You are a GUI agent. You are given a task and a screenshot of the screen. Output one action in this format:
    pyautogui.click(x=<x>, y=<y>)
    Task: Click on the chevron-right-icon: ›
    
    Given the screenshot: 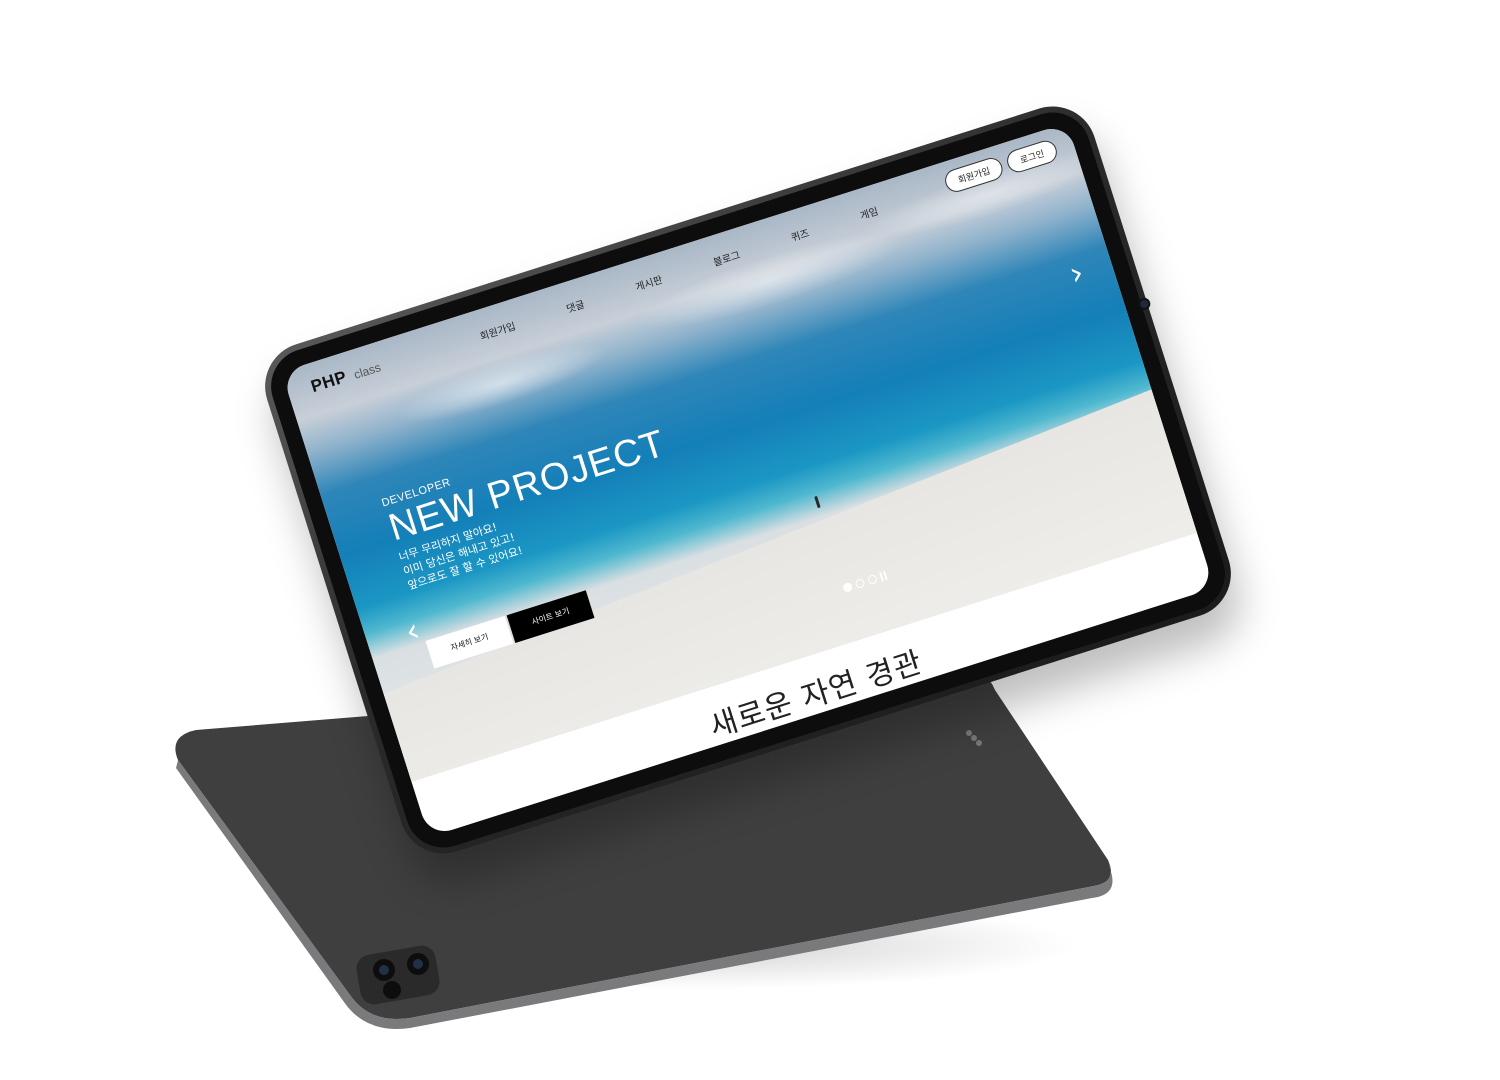 What is the action you would take?
    pyautogui.click(x=1077, y=273)
    